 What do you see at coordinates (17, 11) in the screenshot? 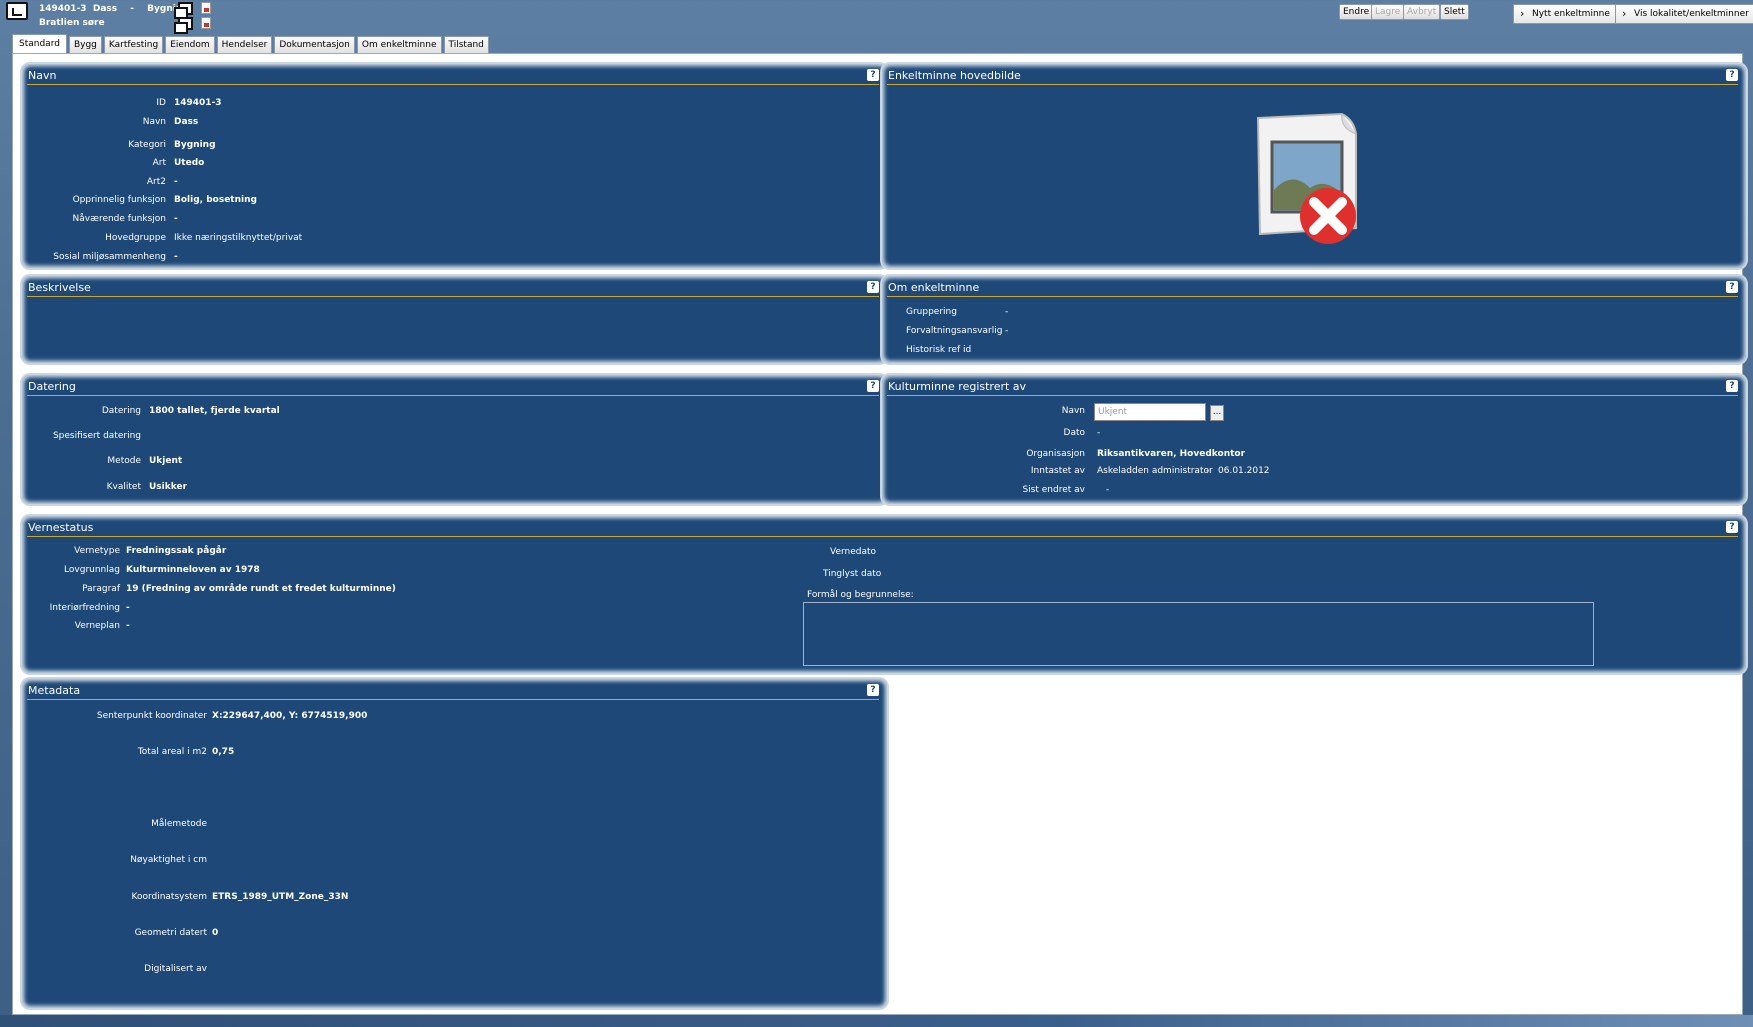
I see `back-icon` at bounding box center [17, 11].